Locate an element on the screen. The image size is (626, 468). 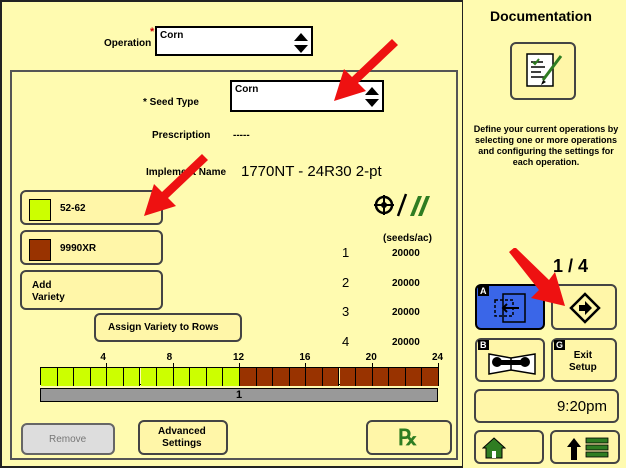
row-tick-label: 8 is located at coordinates (169, 357).